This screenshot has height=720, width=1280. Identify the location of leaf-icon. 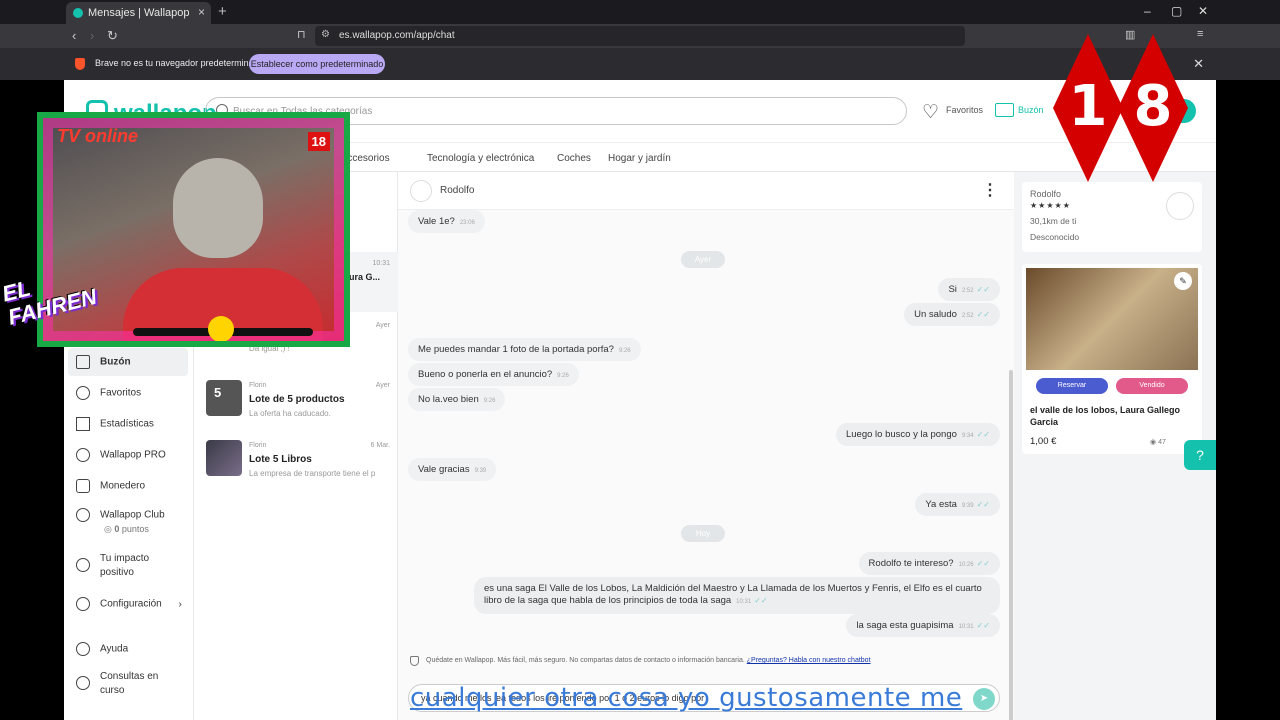
(83, 565).